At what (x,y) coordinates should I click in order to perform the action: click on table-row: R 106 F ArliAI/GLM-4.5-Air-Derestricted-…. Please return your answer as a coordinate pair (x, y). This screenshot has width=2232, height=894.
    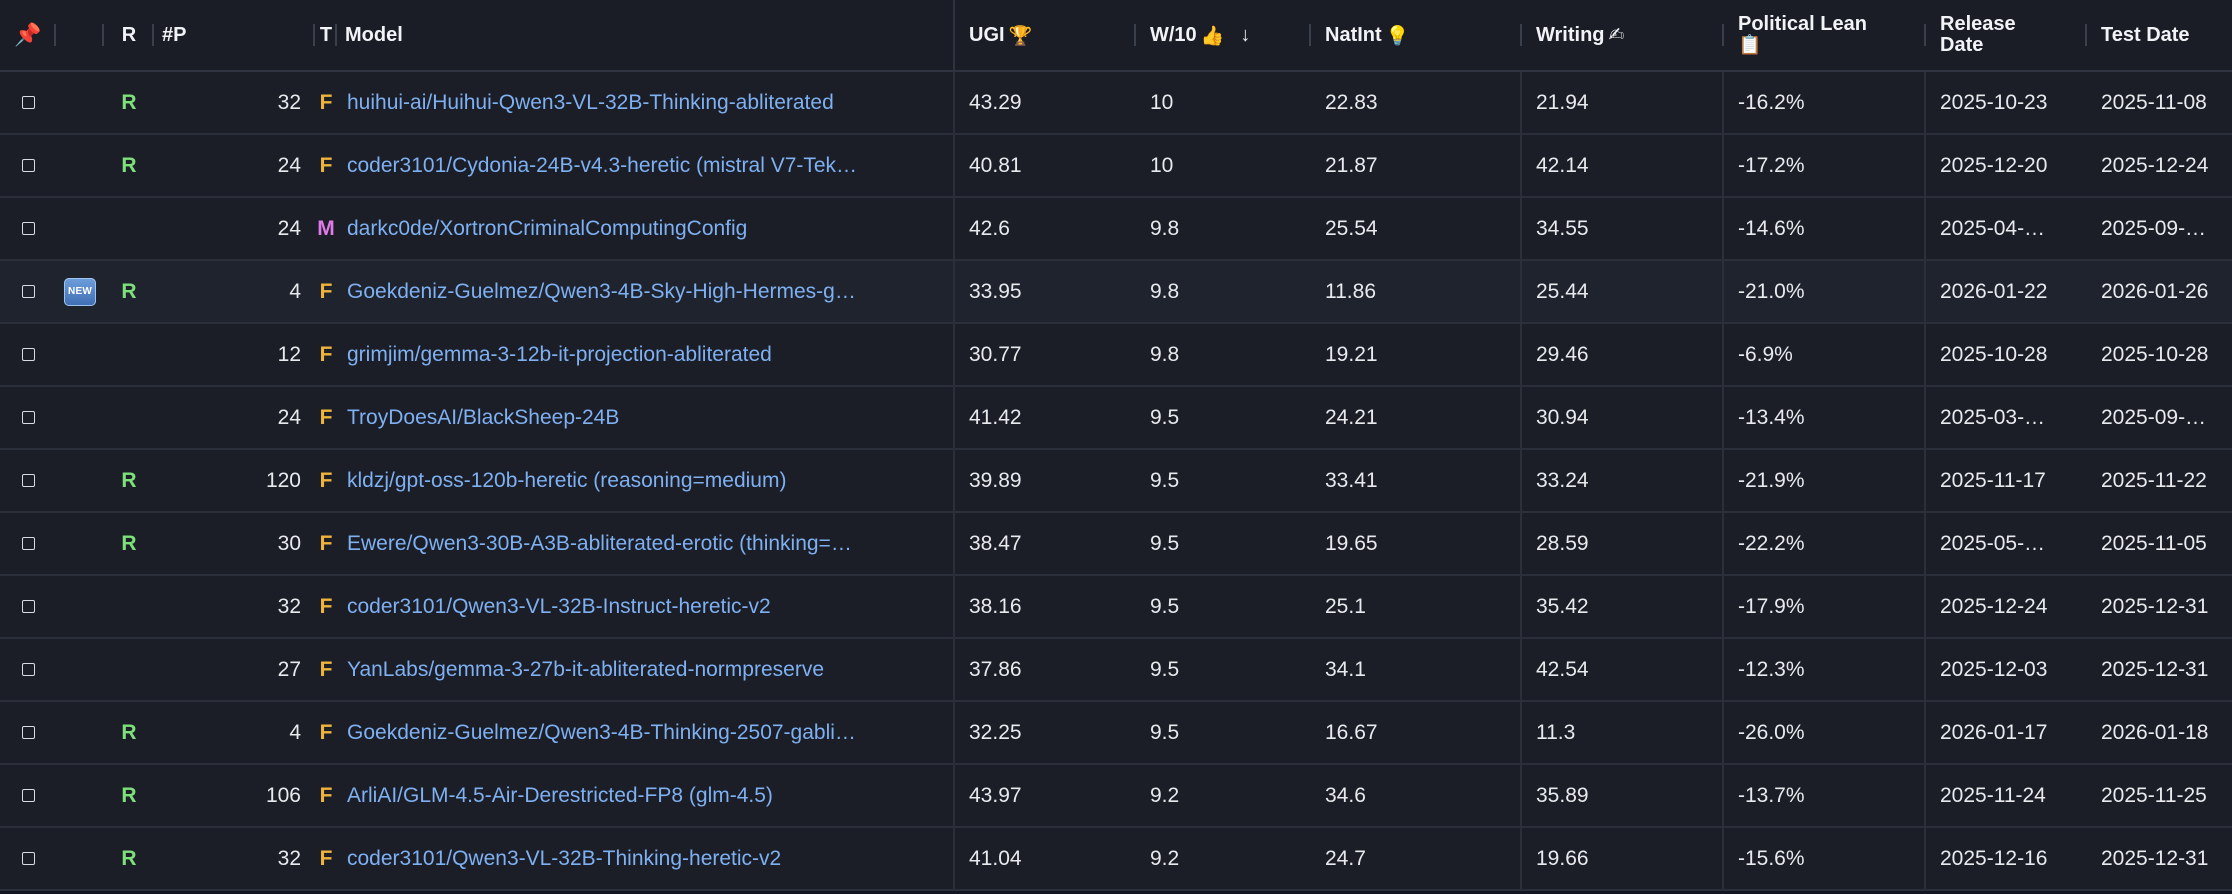
    Looking at the image, I should click on (1116, 796).